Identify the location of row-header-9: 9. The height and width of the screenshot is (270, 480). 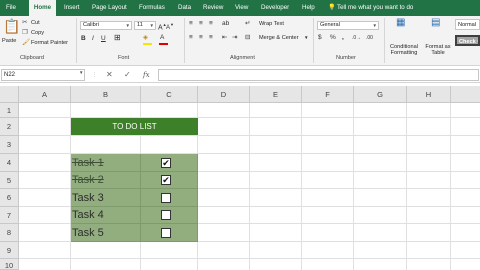
(9, 250).